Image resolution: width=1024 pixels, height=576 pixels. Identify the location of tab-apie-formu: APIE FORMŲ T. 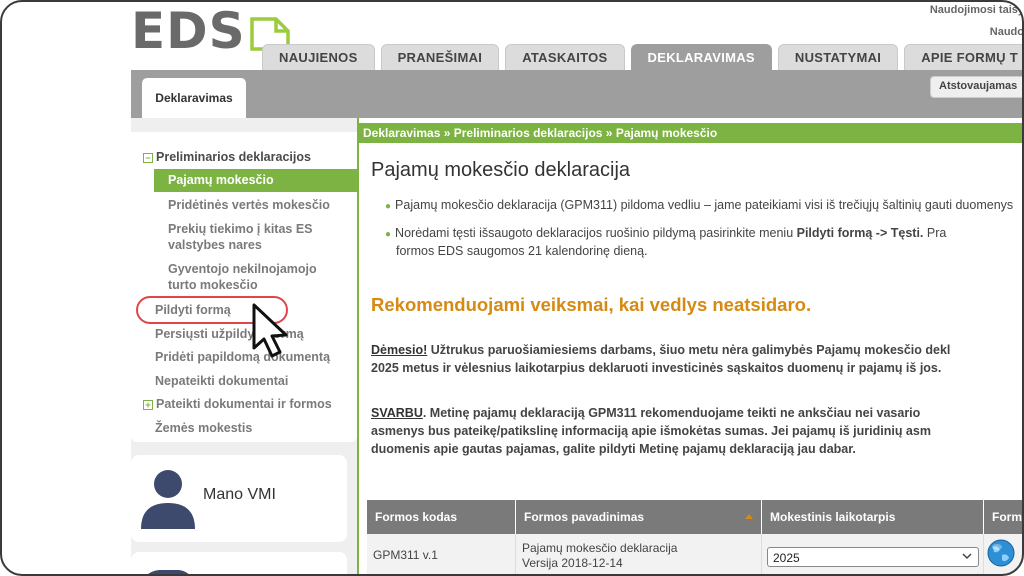
(964, 57).